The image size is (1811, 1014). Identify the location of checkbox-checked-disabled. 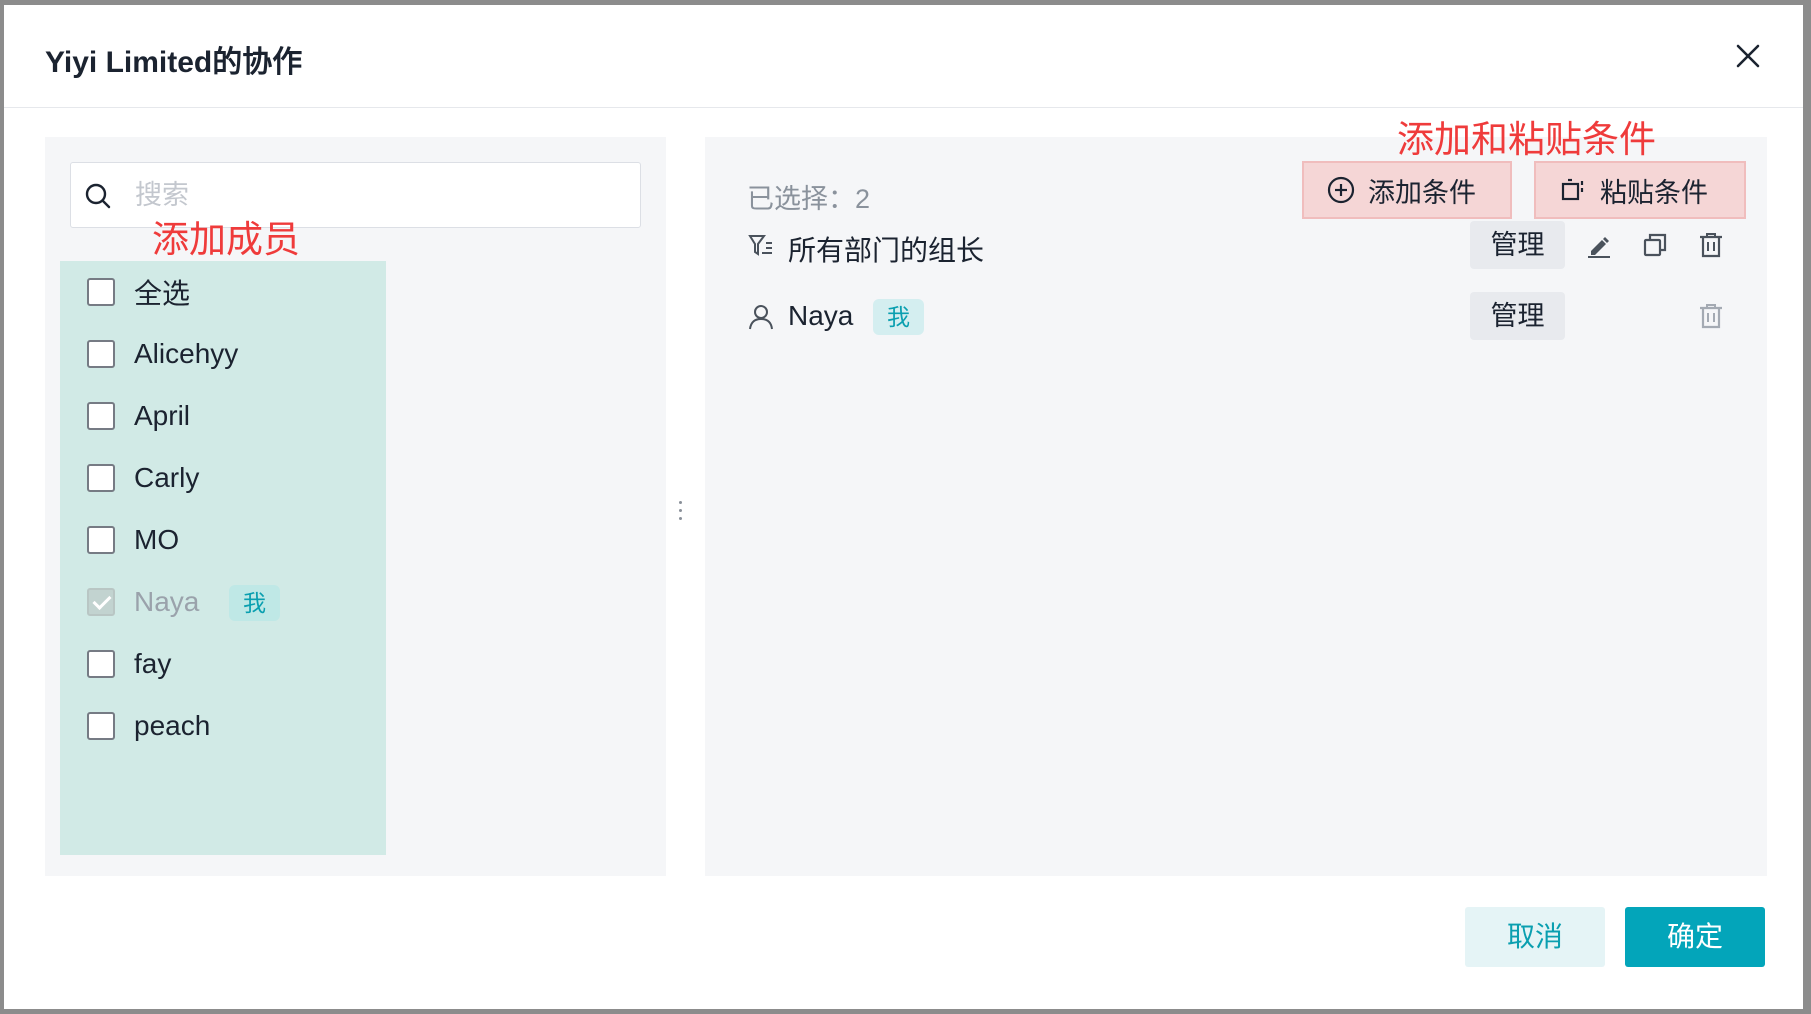
(101, 602).